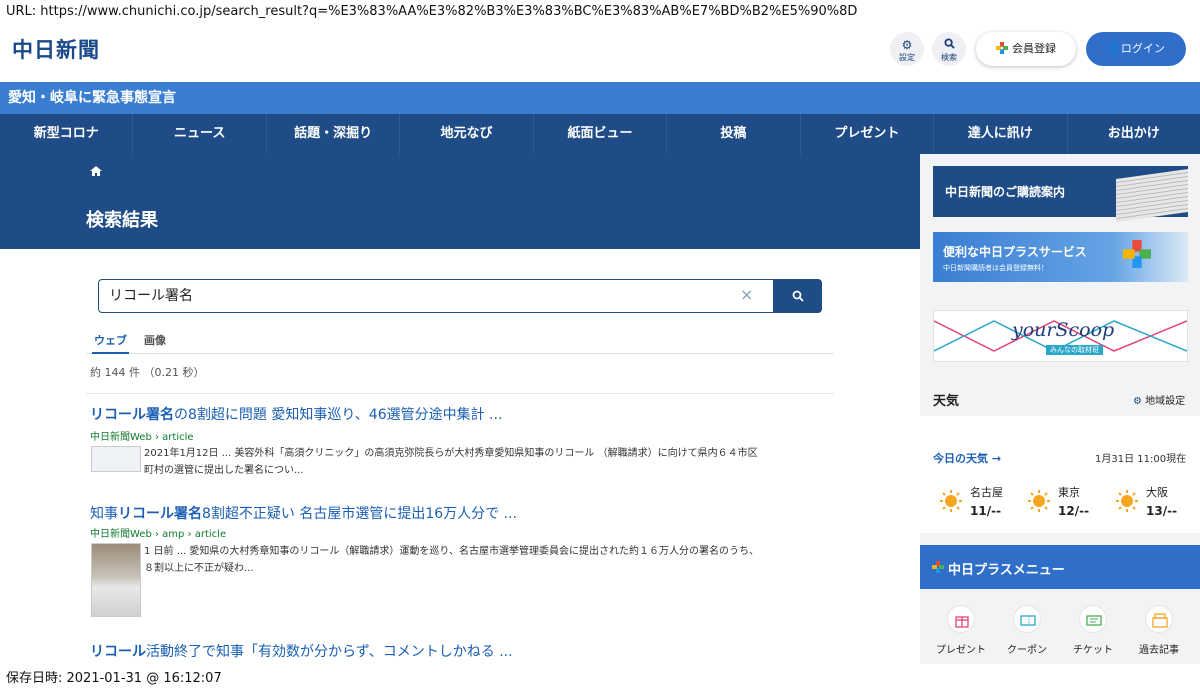 Image resolution: width=1200 pixels, height=688 pixels. Describe the element at coordinates (122, 220) in the screenshot. I see `page-title: 検索結果` at that location.